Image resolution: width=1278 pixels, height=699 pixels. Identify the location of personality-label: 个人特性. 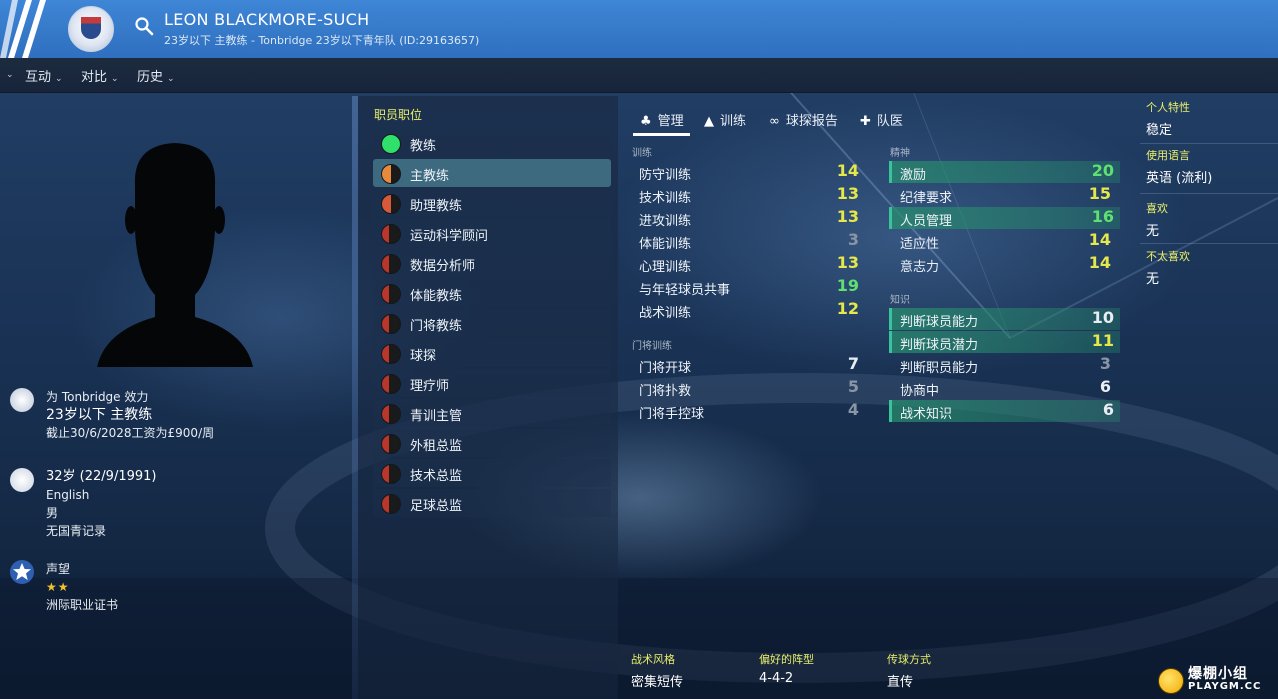
(1168, 107).